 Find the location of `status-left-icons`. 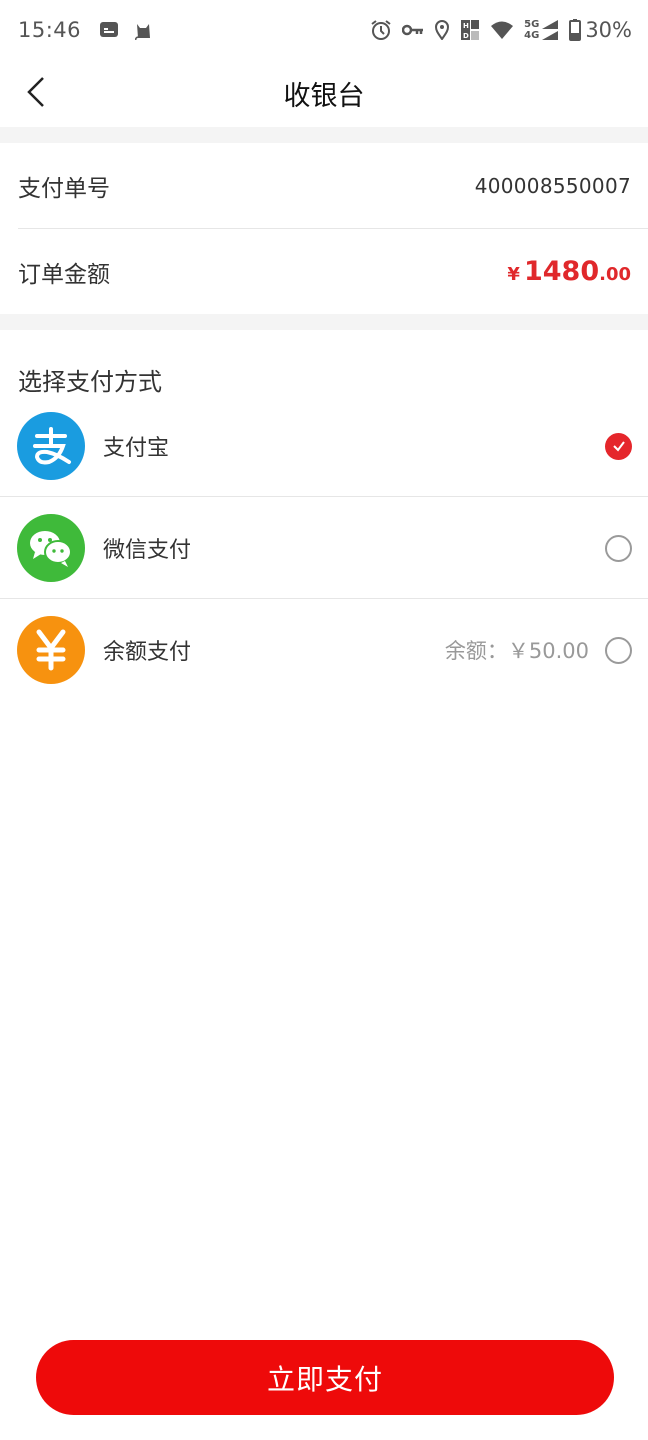

status-left-icons is located at coordinates (126, 30).